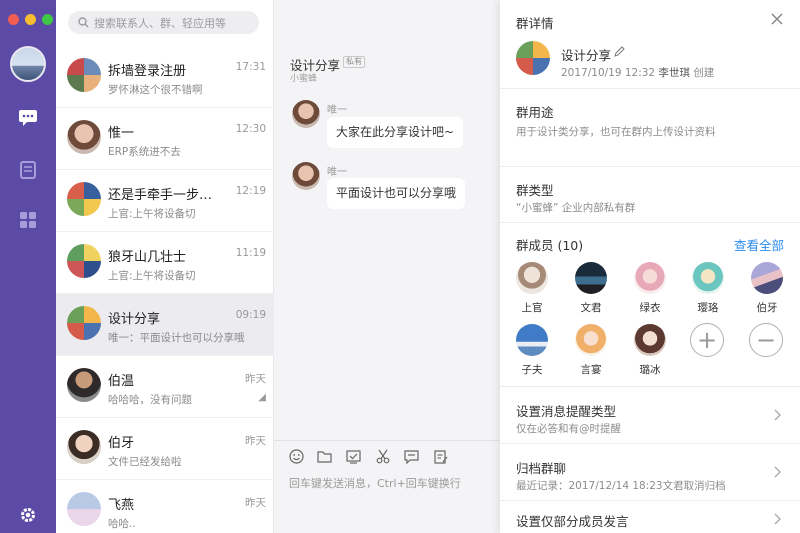 The image size is (800, 533). Describe the element at coordinates (532, 350) in the screenshot. I see `member: 子夫` at that location.